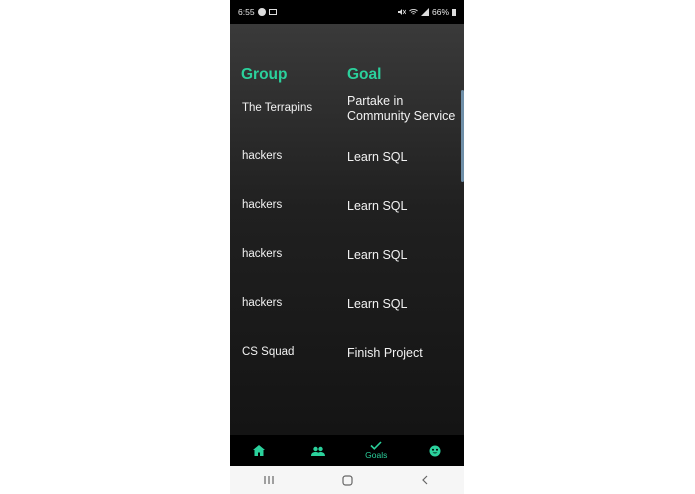  Describe the element at coordinates (246, 12) in the screenshot. I see `status-time: 6:55` at that location.